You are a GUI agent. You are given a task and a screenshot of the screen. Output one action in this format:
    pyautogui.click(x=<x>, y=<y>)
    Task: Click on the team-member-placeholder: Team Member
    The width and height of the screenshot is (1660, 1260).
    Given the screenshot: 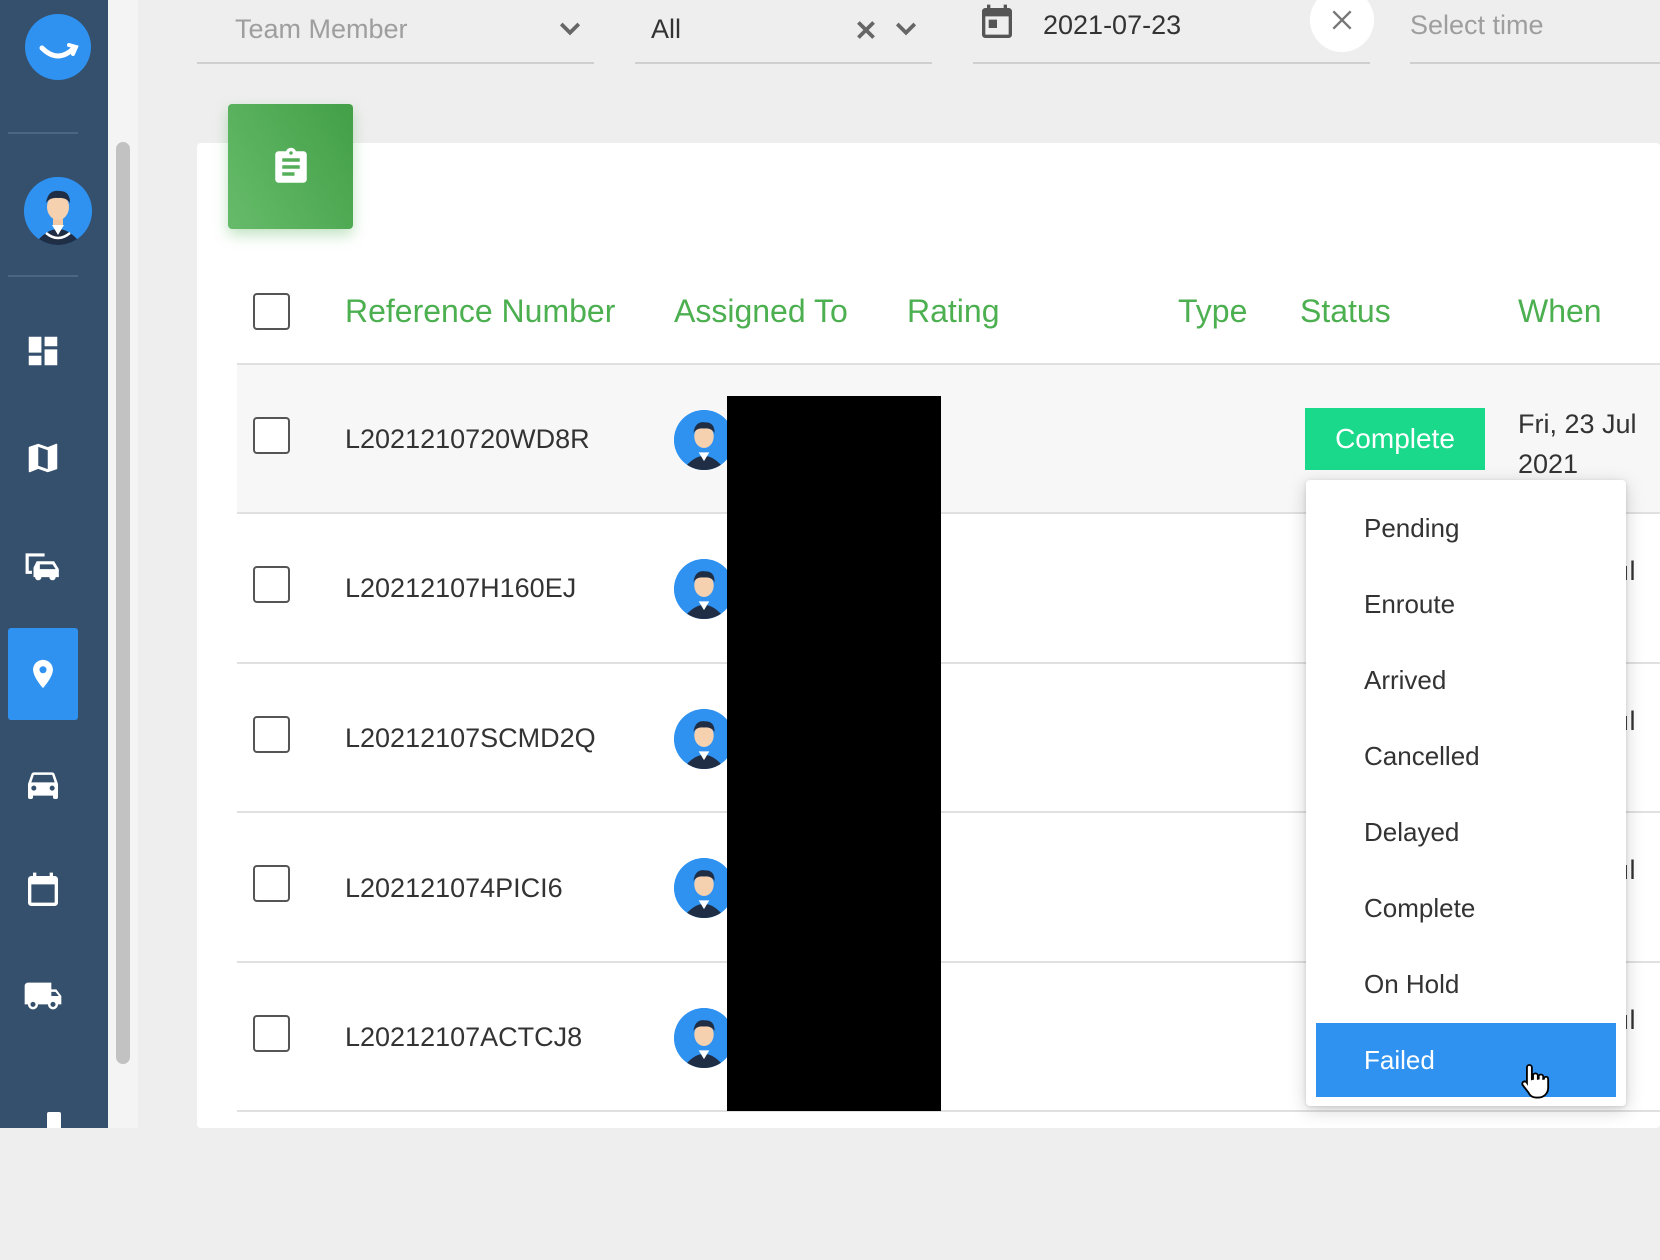 What is the action you would take?
    pyautogui.click(x=321, y=29)
    